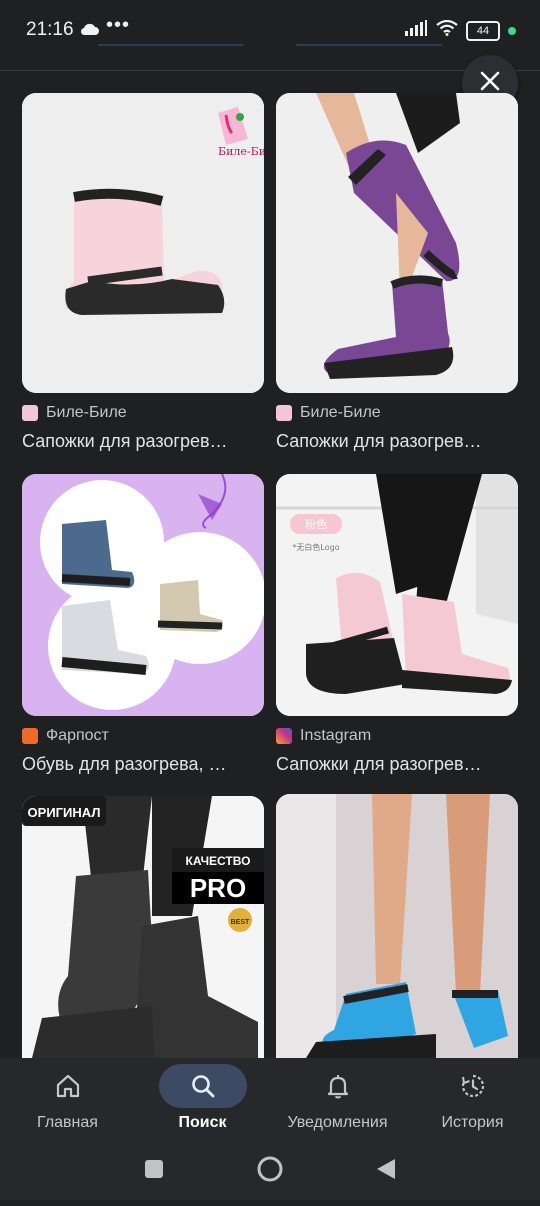 This screenshot has width=540, height=1206. Describe the element at coordinates (202, 1086) in the screenshot. I see `search-icon` at that location.